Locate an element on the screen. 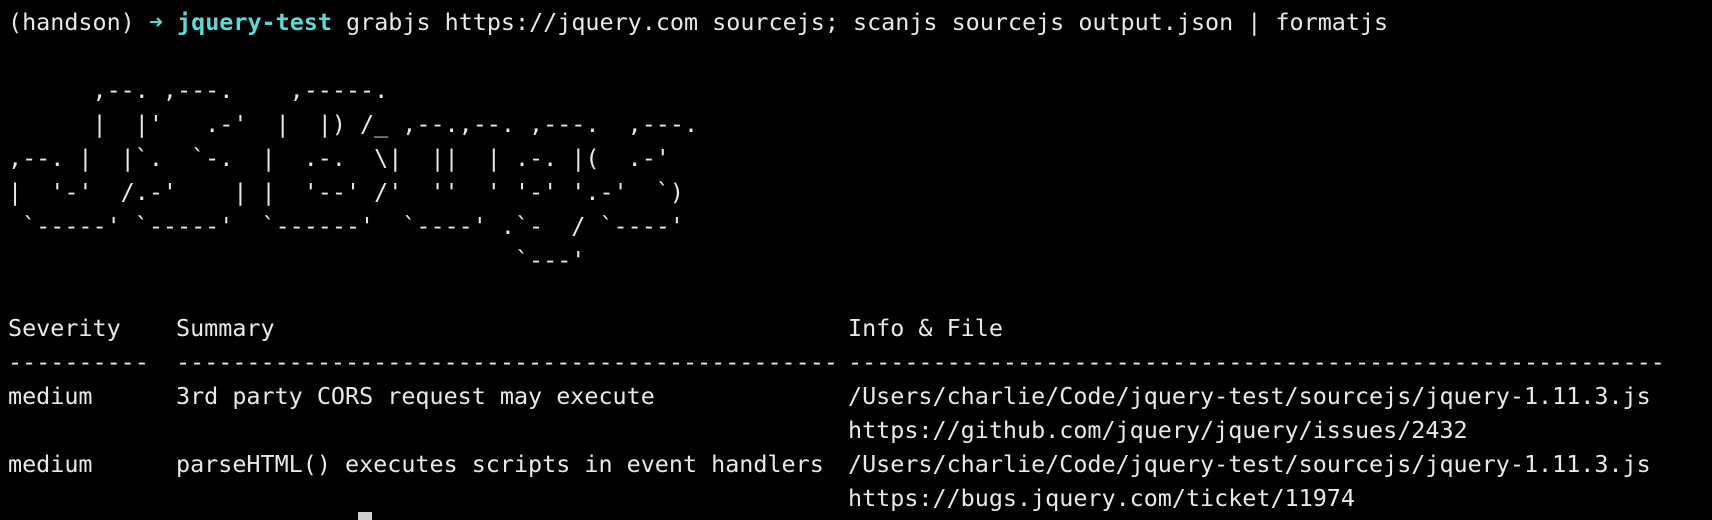 This screenshot has height=520, width=1712. banner-line: ,--. ,---. ,-----. is located at coordinates (198, 90).